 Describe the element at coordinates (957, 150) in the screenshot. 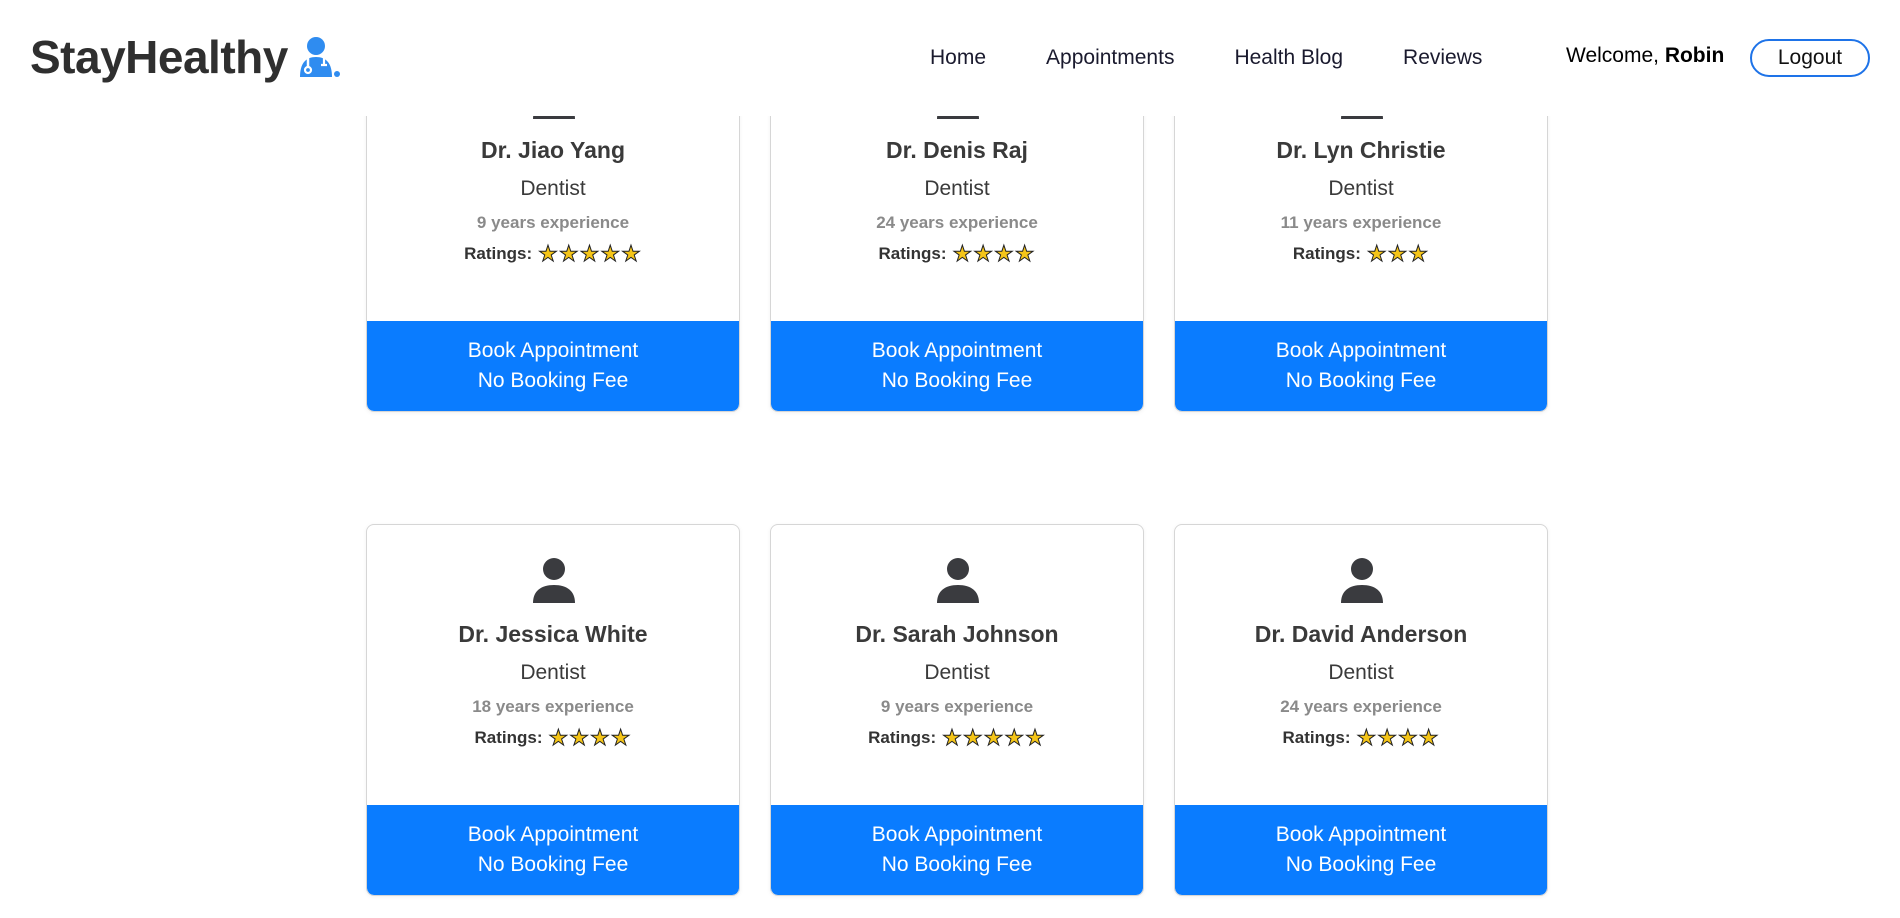

I see `doctor-name: Dr. Denis Raj` at that location.